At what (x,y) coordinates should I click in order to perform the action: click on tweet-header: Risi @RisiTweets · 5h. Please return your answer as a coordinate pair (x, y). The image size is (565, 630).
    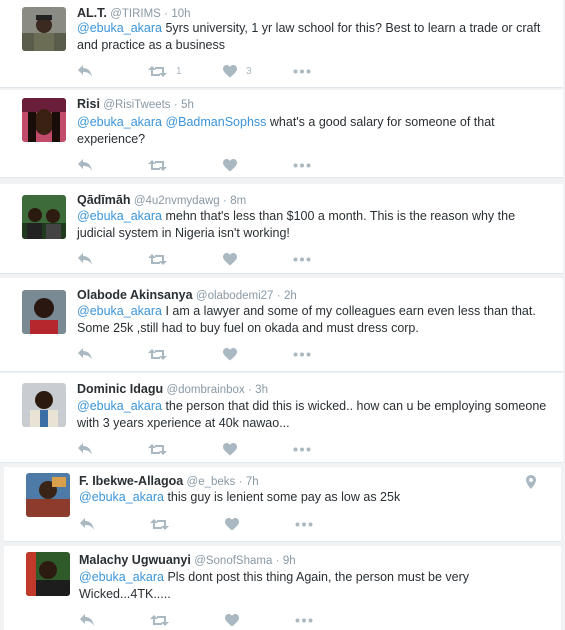
    Looking at the image, I should click on (135, 104).